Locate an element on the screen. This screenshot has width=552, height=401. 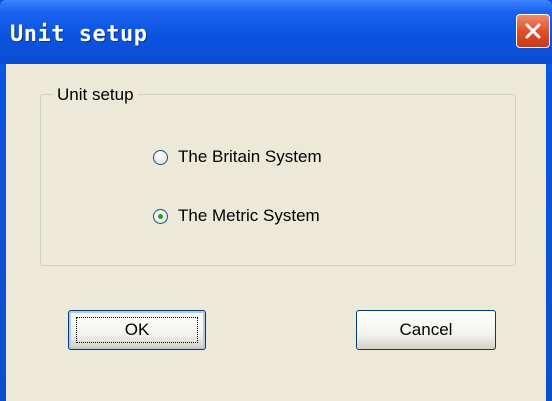
cancel-button: Cancel is located at coordinates (426, 330).